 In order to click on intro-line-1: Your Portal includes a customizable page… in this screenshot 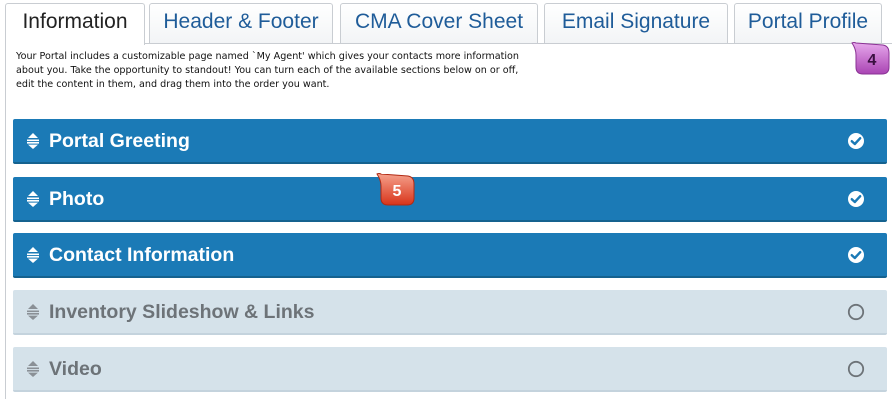, I will do `click(267, 56)`.